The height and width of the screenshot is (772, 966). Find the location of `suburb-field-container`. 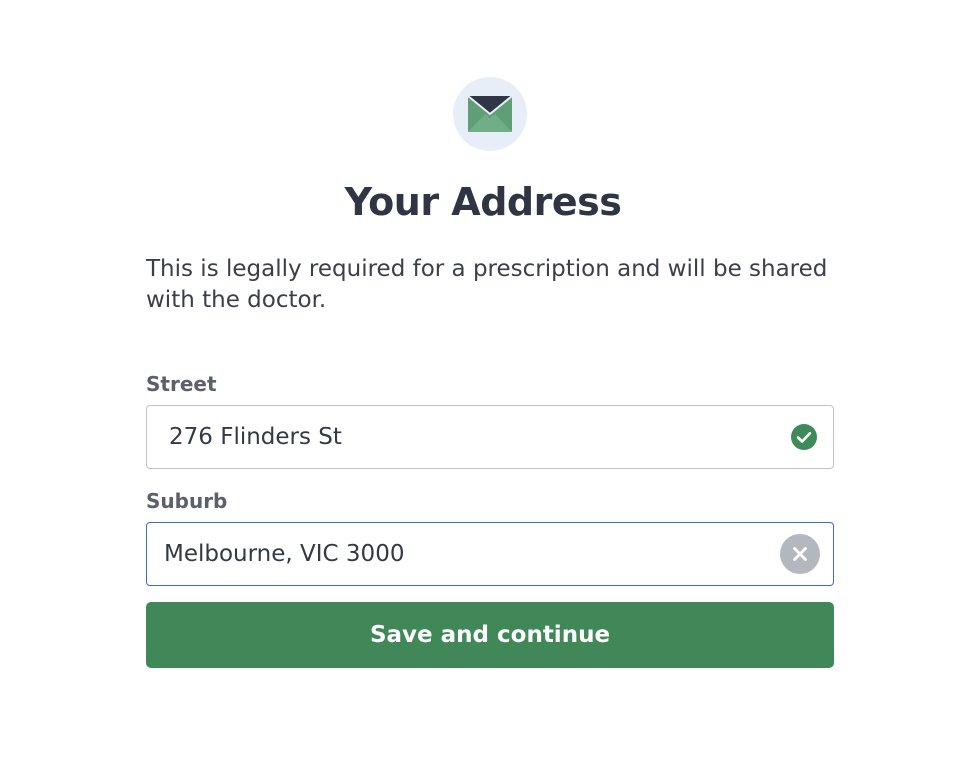

suburb-field-container is located at coordinates (490, 554).